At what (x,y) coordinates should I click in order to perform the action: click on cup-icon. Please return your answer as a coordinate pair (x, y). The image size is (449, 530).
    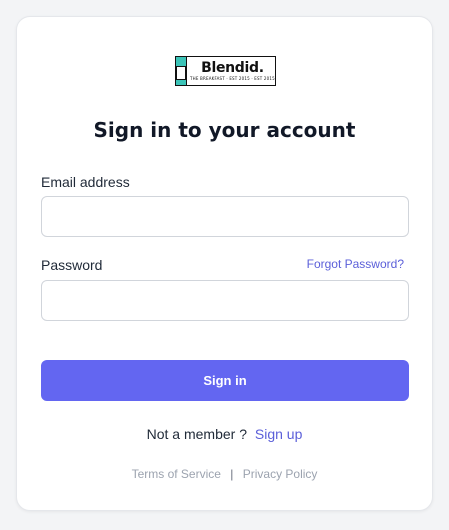
    Looking at the image, I should click on (181, 71).